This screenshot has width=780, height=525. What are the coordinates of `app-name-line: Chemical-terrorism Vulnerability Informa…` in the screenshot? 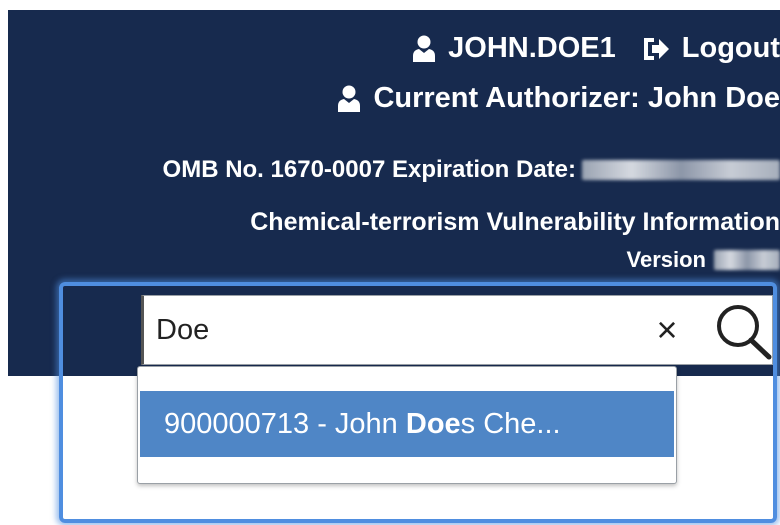 It's located at (515, 222).